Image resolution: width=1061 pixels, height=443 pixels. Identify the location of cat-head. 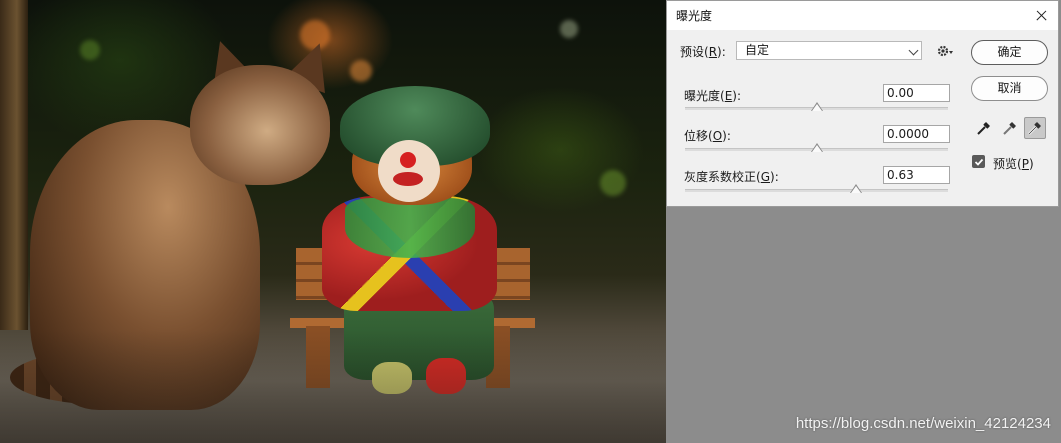
(260, 125).